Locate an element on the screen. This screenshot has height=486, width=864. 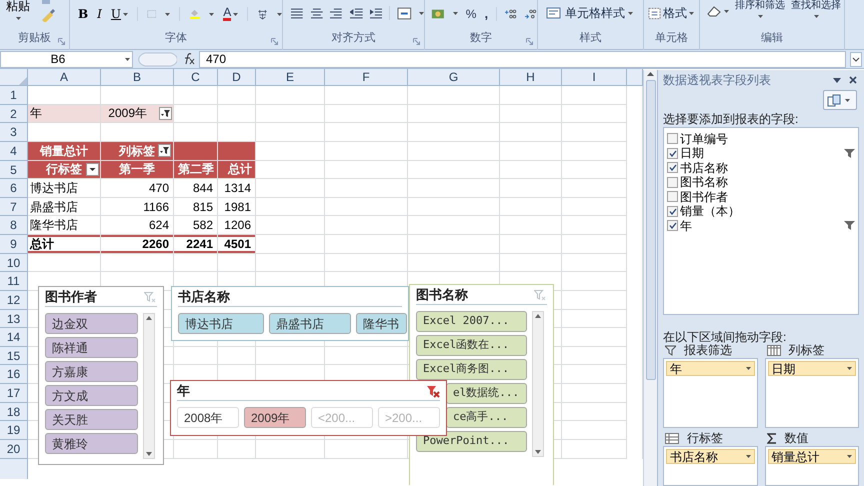
row-header: 10 is located at coordinates (14, 263).